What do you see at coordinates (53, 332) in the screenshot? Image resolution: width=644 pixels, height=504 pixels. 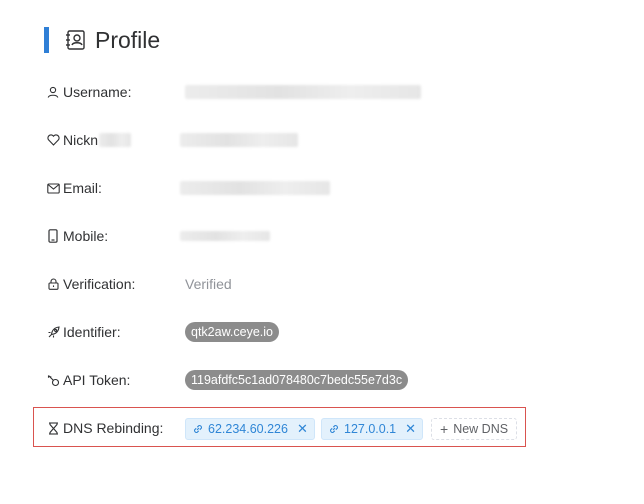 I see `rocket-icon` at bounding box center [53, 332].